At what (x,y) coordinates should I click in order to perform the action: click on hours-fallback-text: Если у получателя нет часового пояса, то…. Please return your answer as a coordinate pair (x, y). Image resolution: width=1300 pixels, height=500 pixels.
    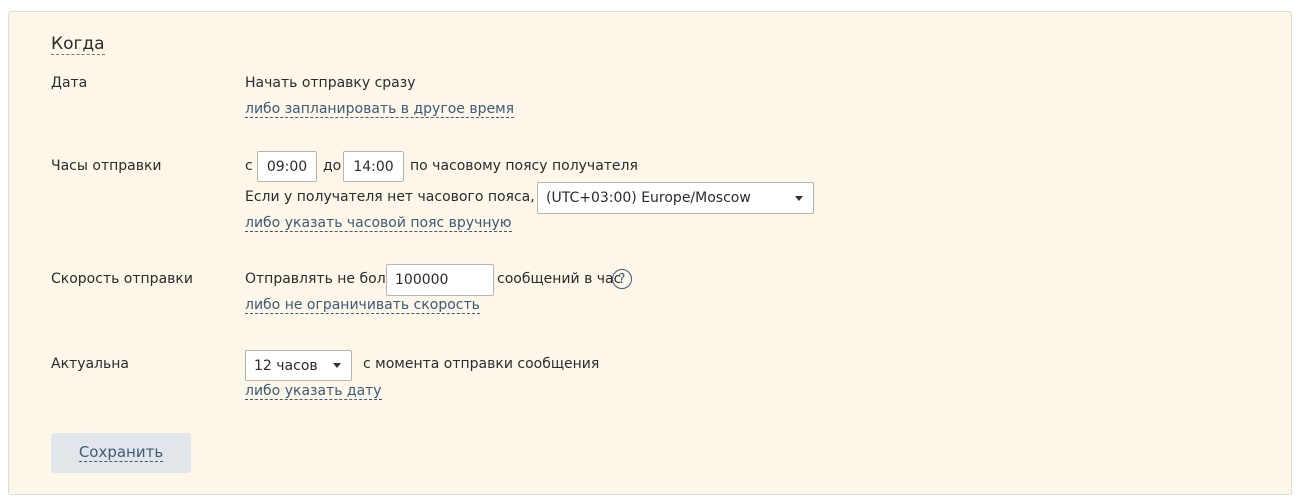
    Looking at the image, I should click on (412, 197).